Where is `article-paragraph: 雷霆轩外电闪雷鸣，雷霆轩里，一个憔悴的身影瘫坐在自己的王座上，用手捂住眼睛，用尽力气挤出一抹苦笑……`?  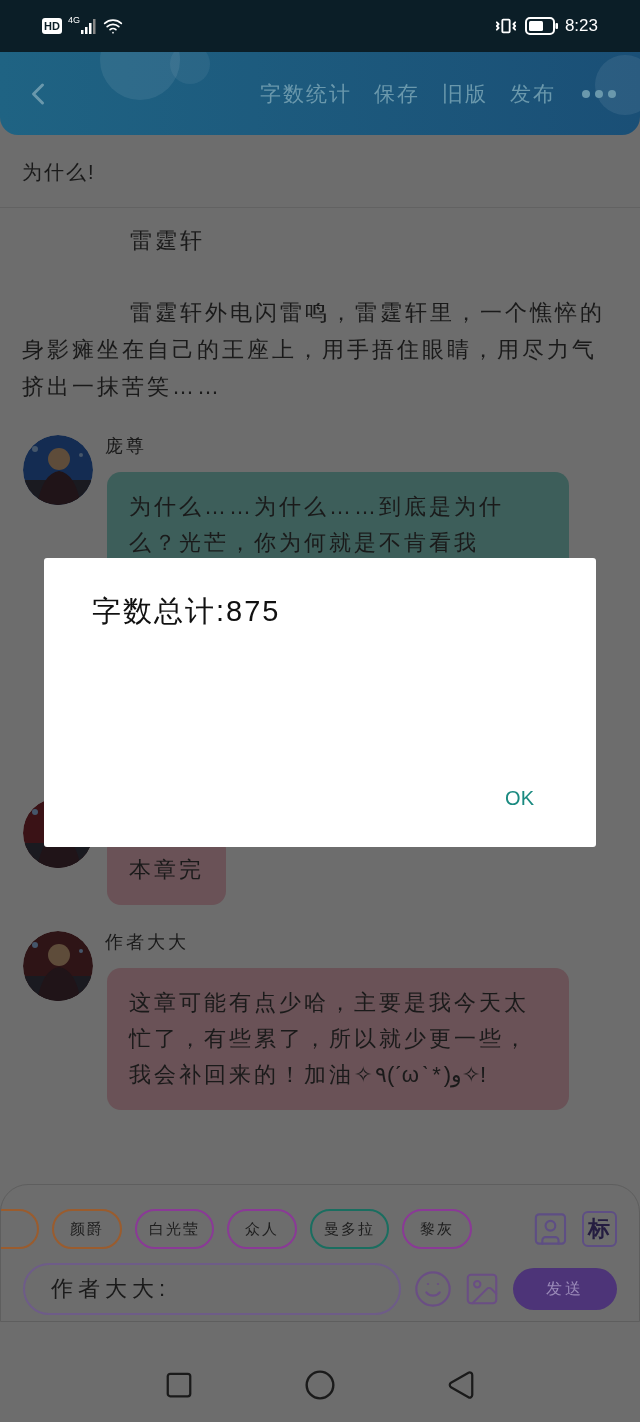
article-paragraph: 雷霆轩外电闪雷鸣，雷霆轩里，一个憔悴的身影瘫坐在自己的王座上，用手捂住眼睛，用尽力气挤出一抹苦笑…… is located at coordinates (314, 350).